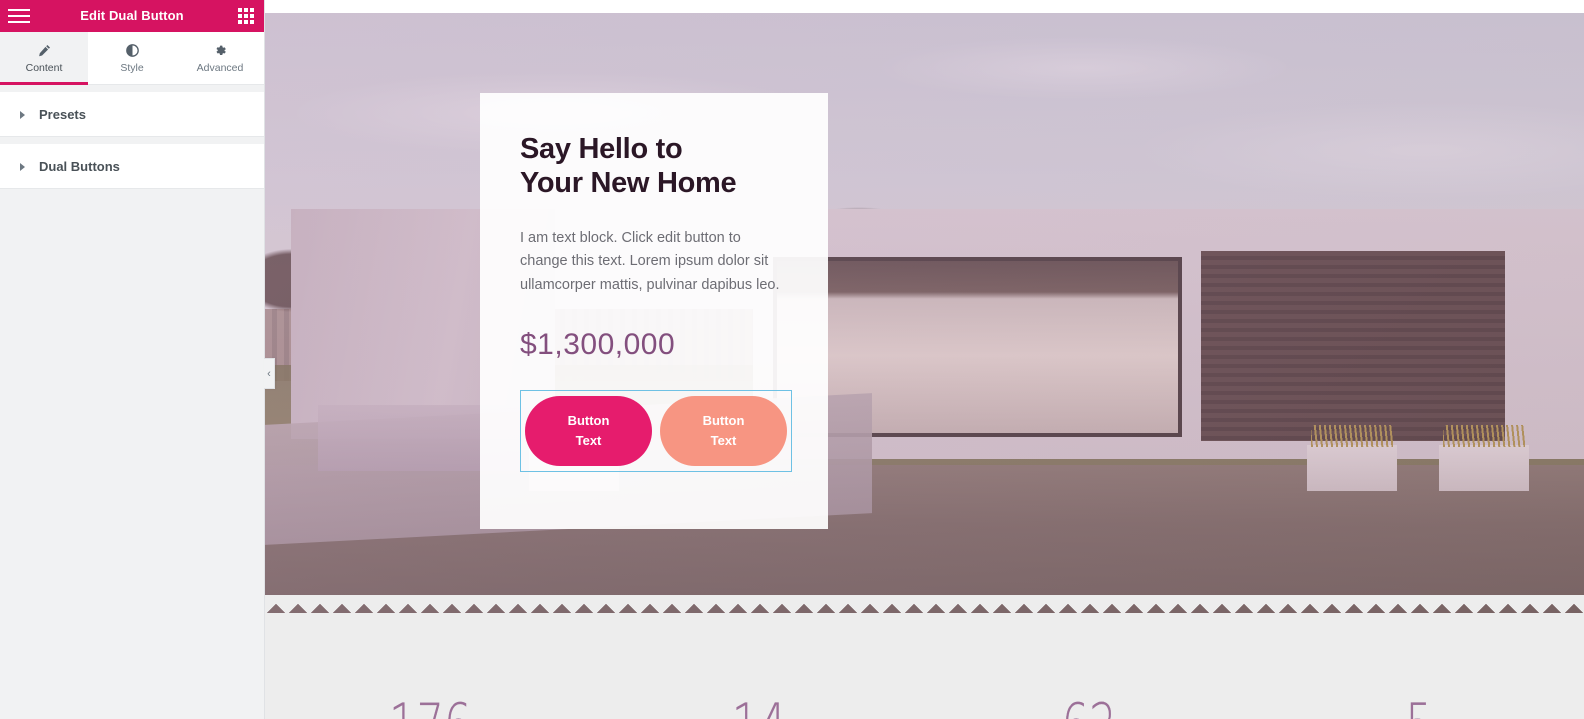  I want to click on counter-item: 5, so click(1419, 695).